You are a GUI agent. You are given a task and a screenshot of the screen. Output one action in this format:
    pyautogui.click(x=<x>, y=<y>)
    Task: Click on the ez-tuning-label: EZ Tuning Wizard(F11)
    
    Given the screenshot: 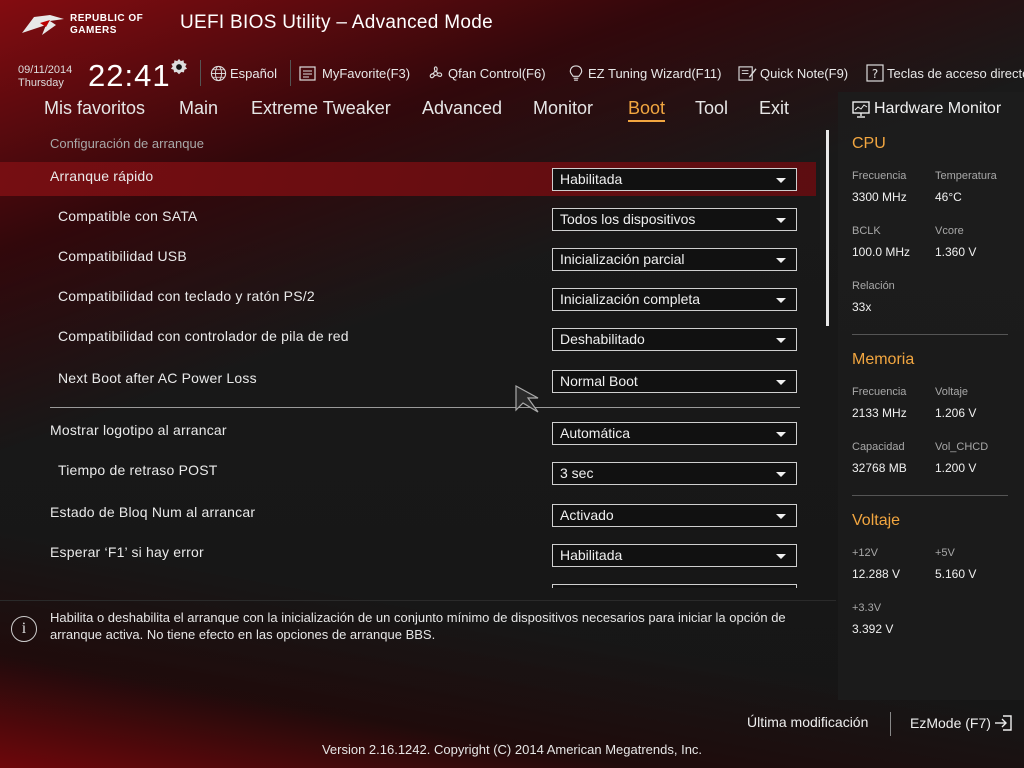 What is the action you would take?
    pyautogui.click(x=655, y=73)
    